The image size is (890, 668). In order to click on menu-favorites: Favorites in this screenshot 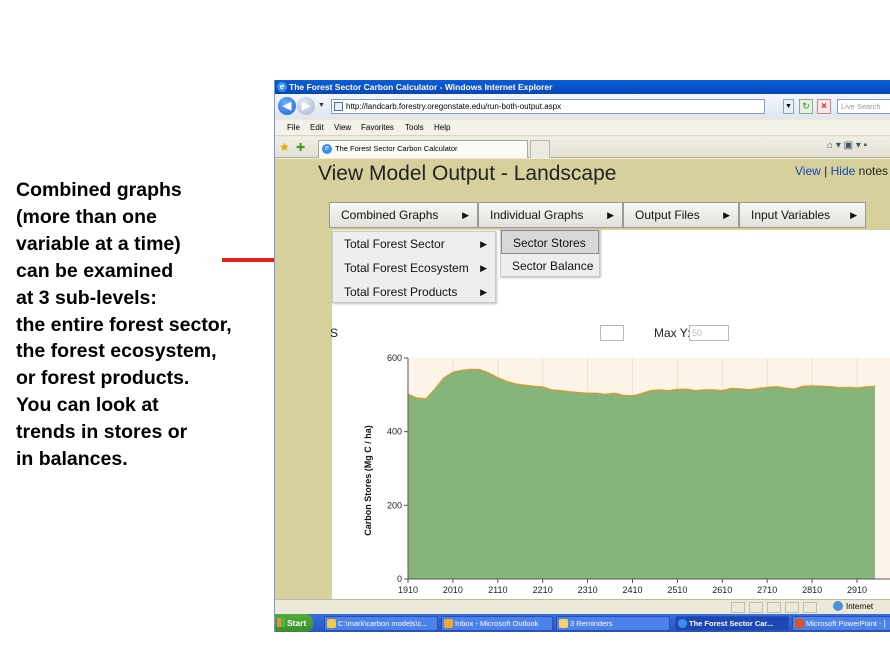, I will do `click(377, 128)`.